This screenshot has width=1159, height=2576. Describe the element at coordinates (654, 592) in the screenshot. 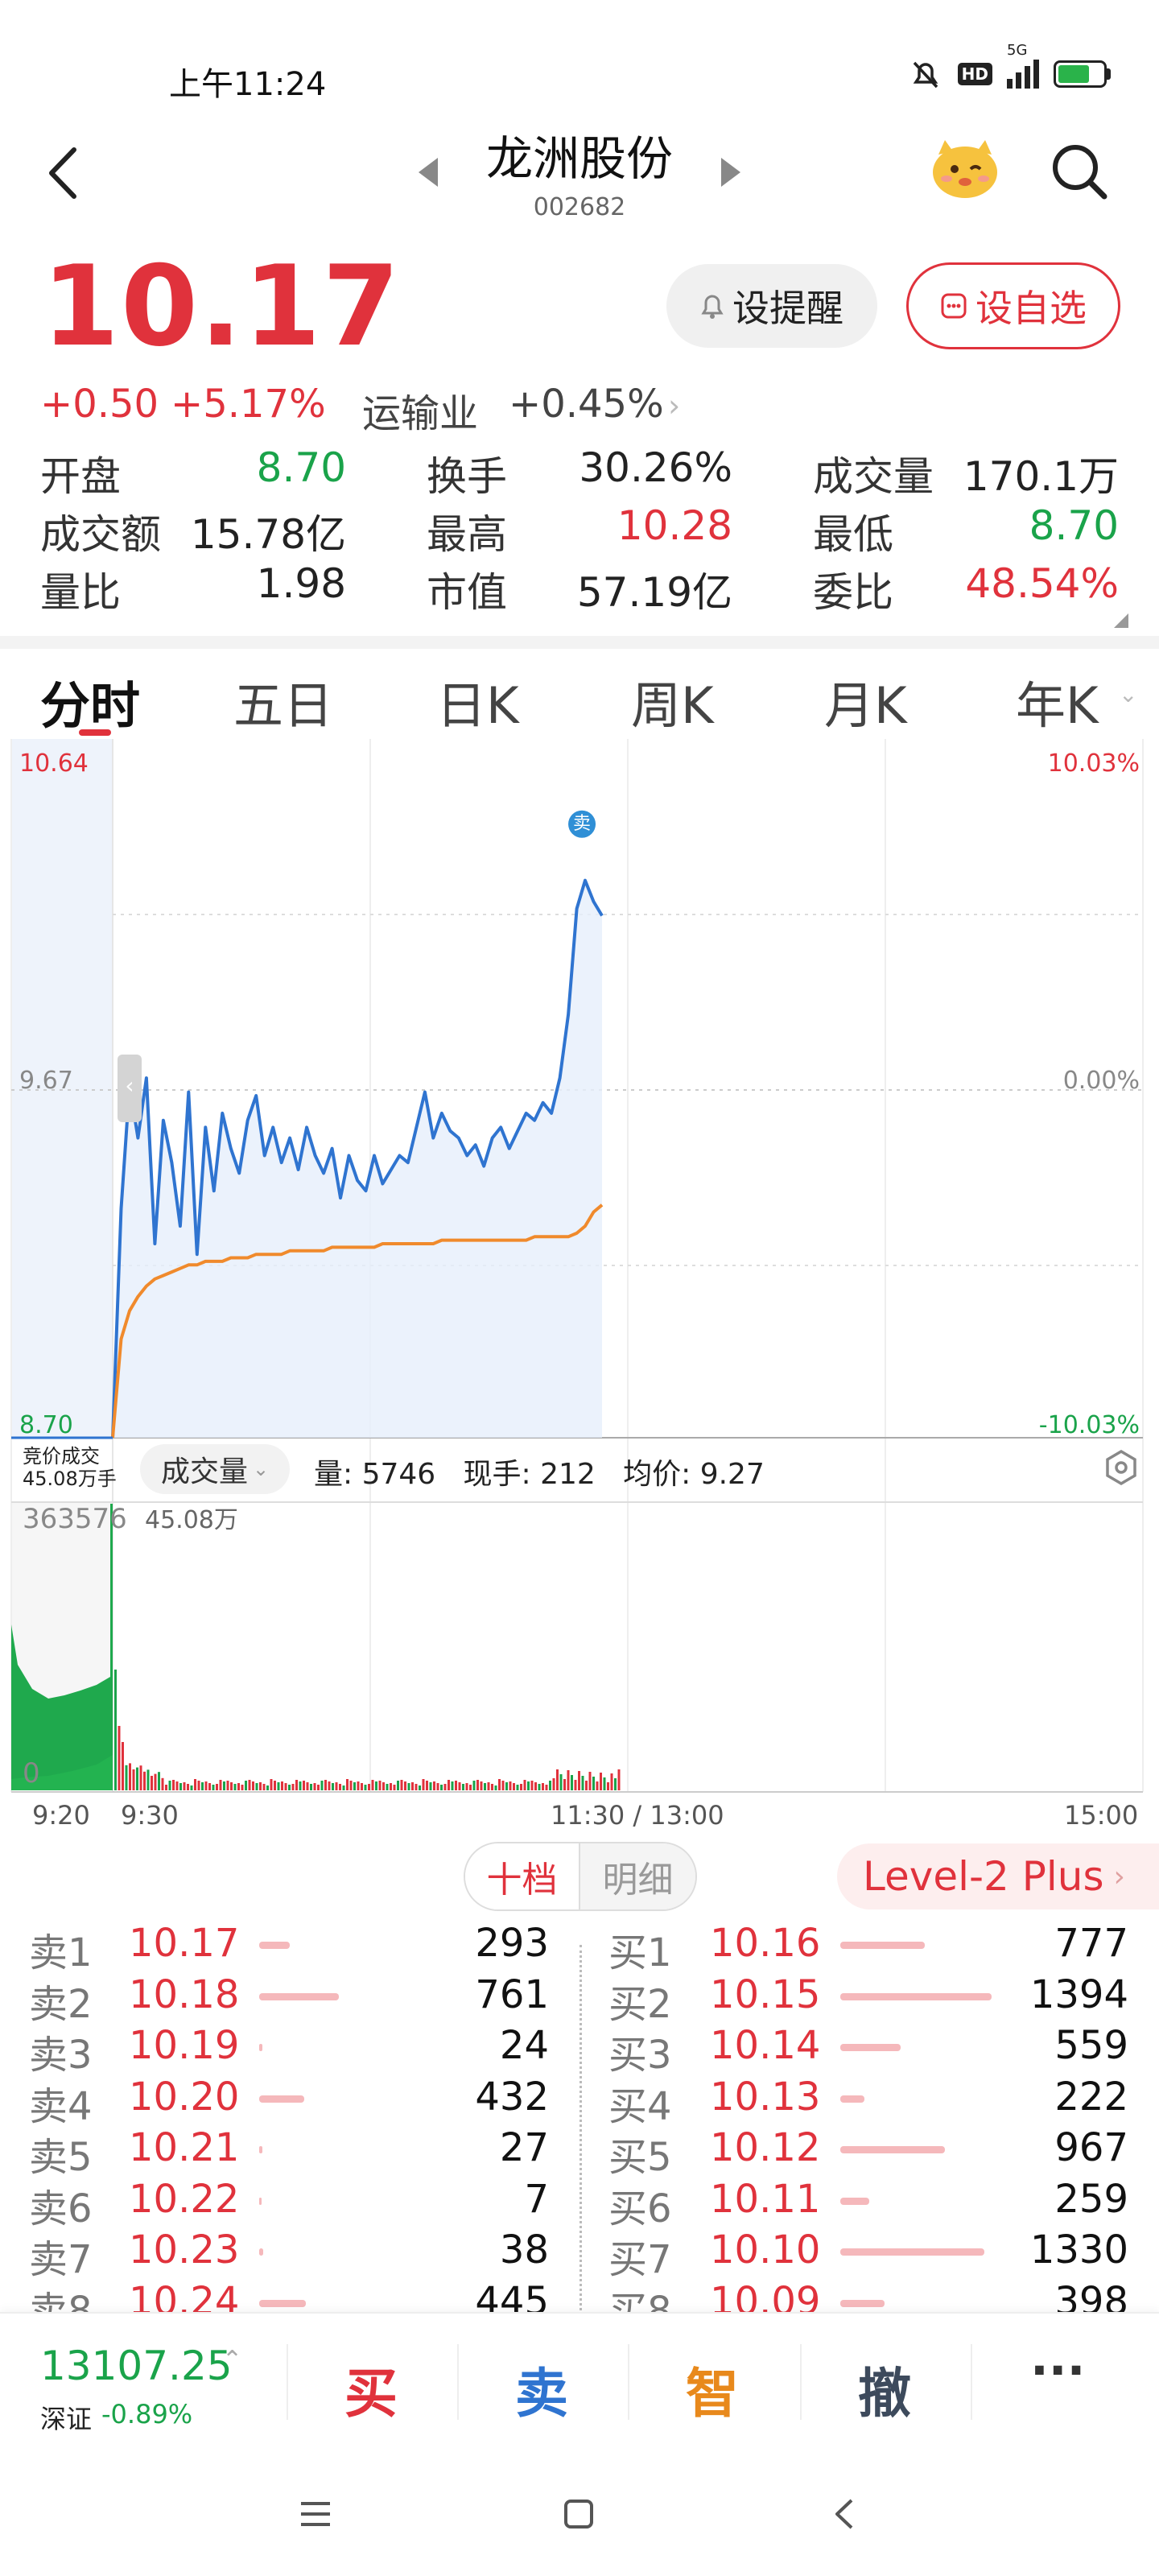

I see `stat-value: 57.19亿` at that location.